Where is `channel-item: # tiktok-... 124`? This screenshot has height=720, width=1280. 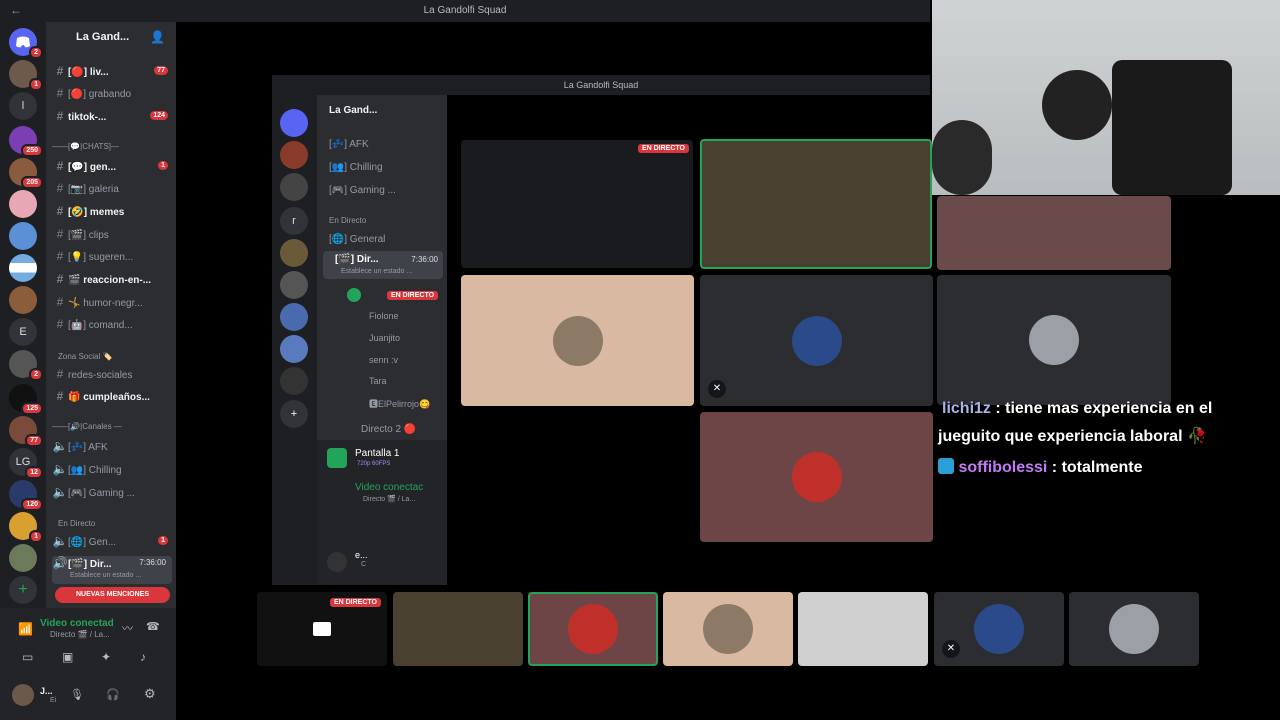 channel-item: # tiktok-... 124 is located at coordinates (112, 119).